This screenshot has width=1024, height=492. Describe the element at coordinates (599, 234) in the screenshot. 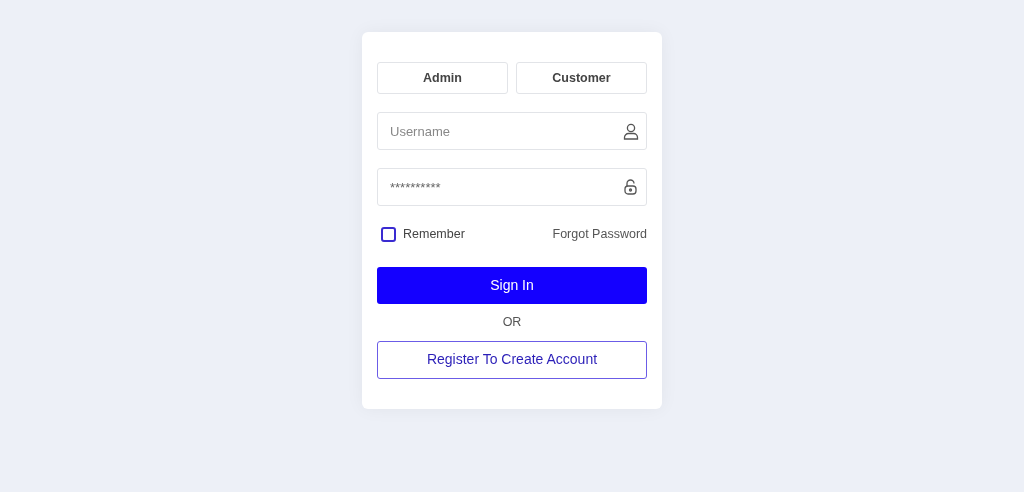

I see `forgot-password-link: Forgot Password` at that location.